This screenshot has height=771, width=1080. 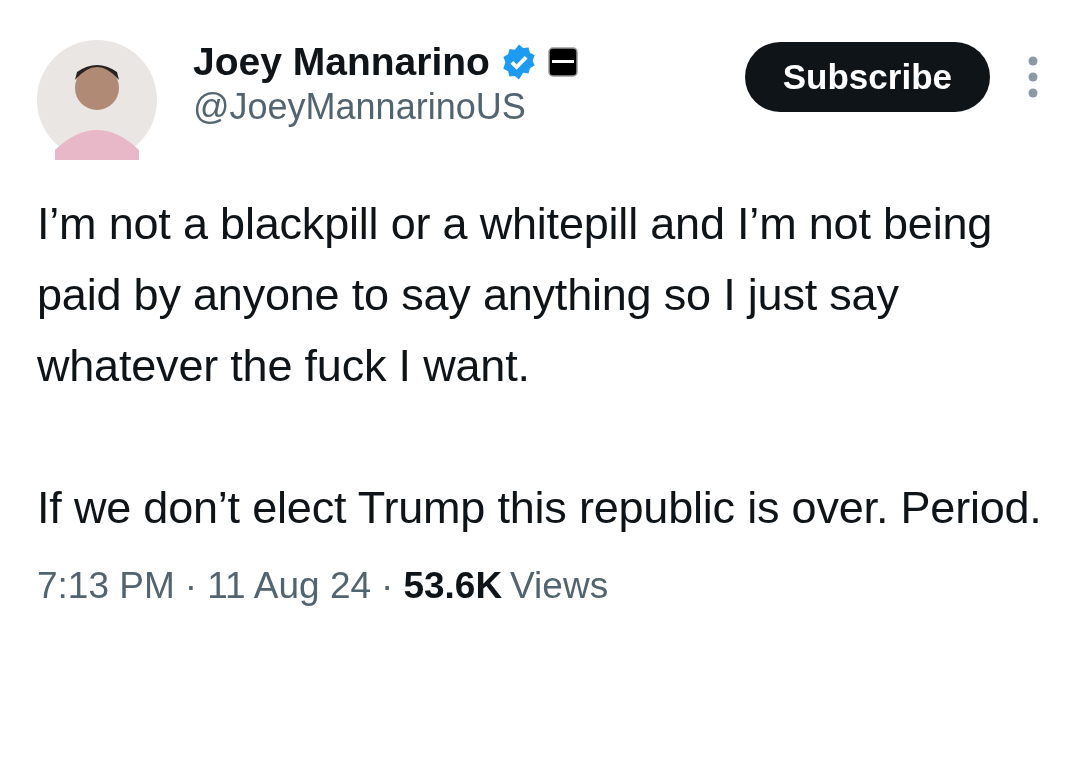 I want to click on subscribe-button: Subscribe, so click(x=867, y=77).